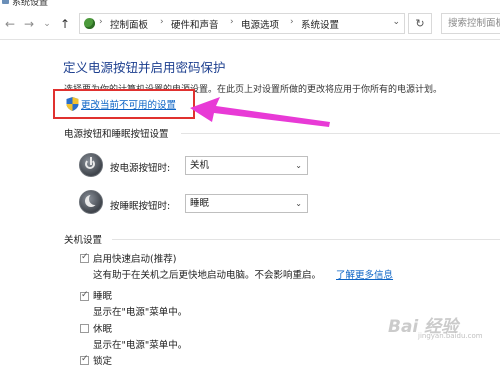 The image size is (500, 367). I want to click on power-button-label: 按电源按钮时:, so click(140, 168).